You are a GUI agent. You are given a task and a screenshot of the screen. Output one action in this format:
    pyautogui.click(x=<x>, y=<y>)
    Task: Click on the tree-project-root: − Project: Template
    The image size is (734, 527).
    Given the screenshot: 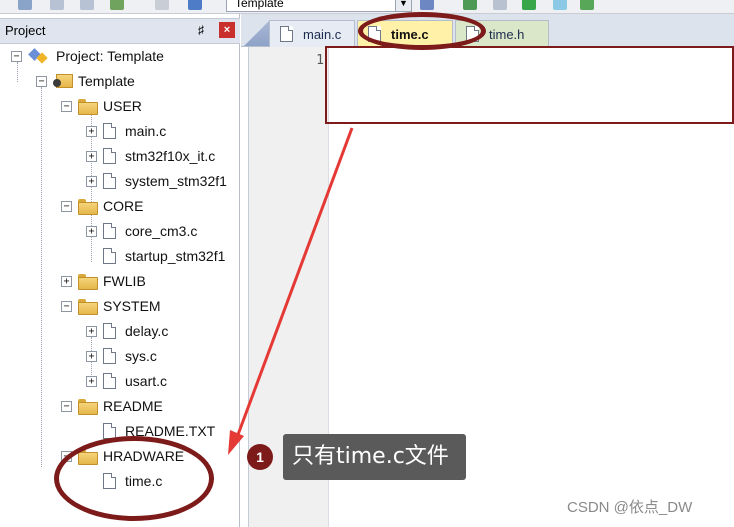 What is the action you would take?
    pyautogui.click(x=87, y=56)
    